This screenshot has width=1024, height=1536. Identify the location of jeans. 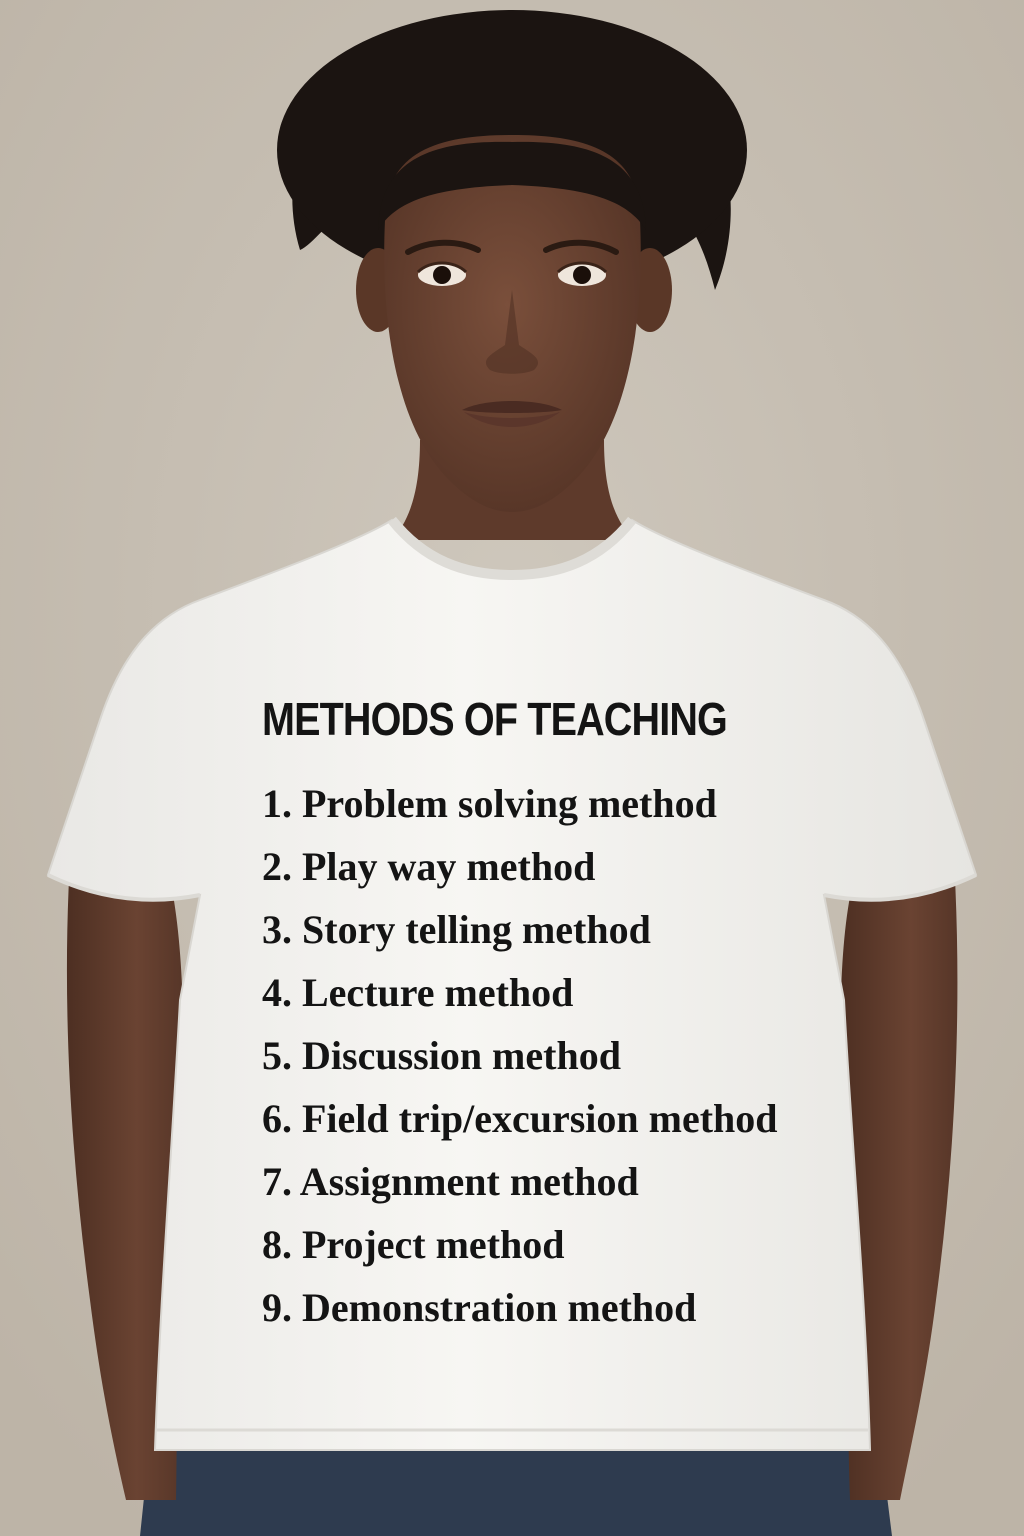
(516, 1488).